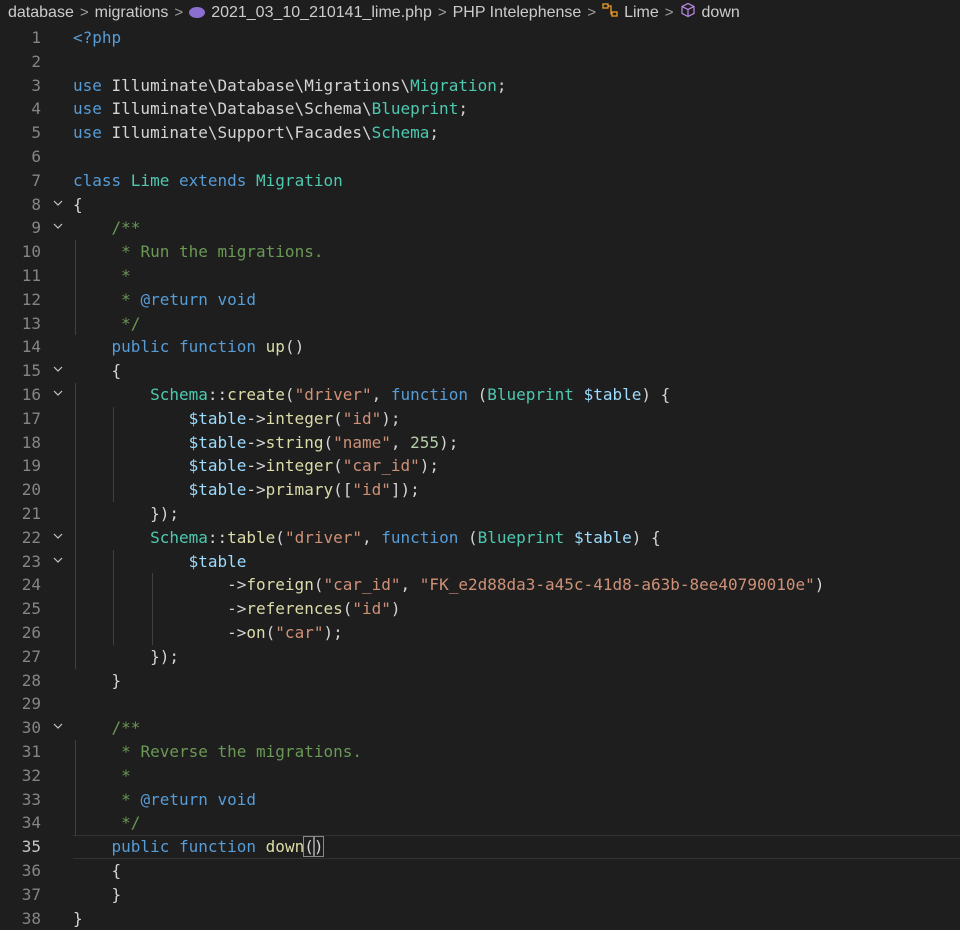  What do you see at coordinates (41, 13) in the screenshot?
I see `breadcrumb-database: database` at bounding box center [41, 13].